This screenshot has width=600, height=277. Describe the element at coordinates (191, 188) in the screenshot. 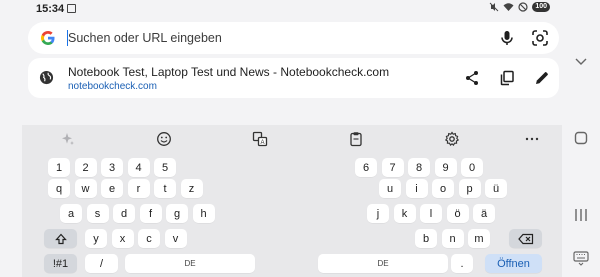

I see `key: z` at that location.